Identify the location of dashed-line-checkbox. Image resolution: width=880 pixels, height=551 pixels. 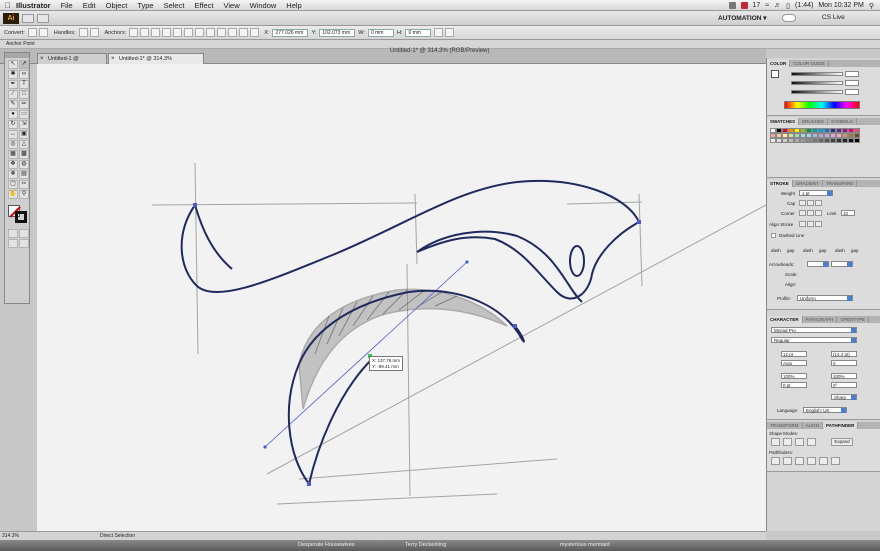
(773, 235).